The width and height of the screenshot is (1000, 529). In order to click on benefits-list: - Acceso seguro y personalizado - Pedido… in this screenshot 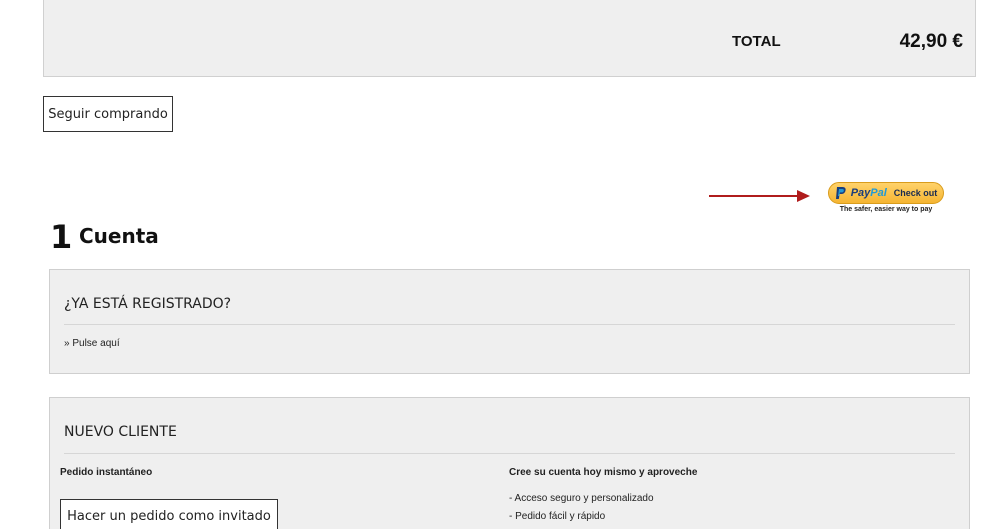, I will do `click(581, 510)`.